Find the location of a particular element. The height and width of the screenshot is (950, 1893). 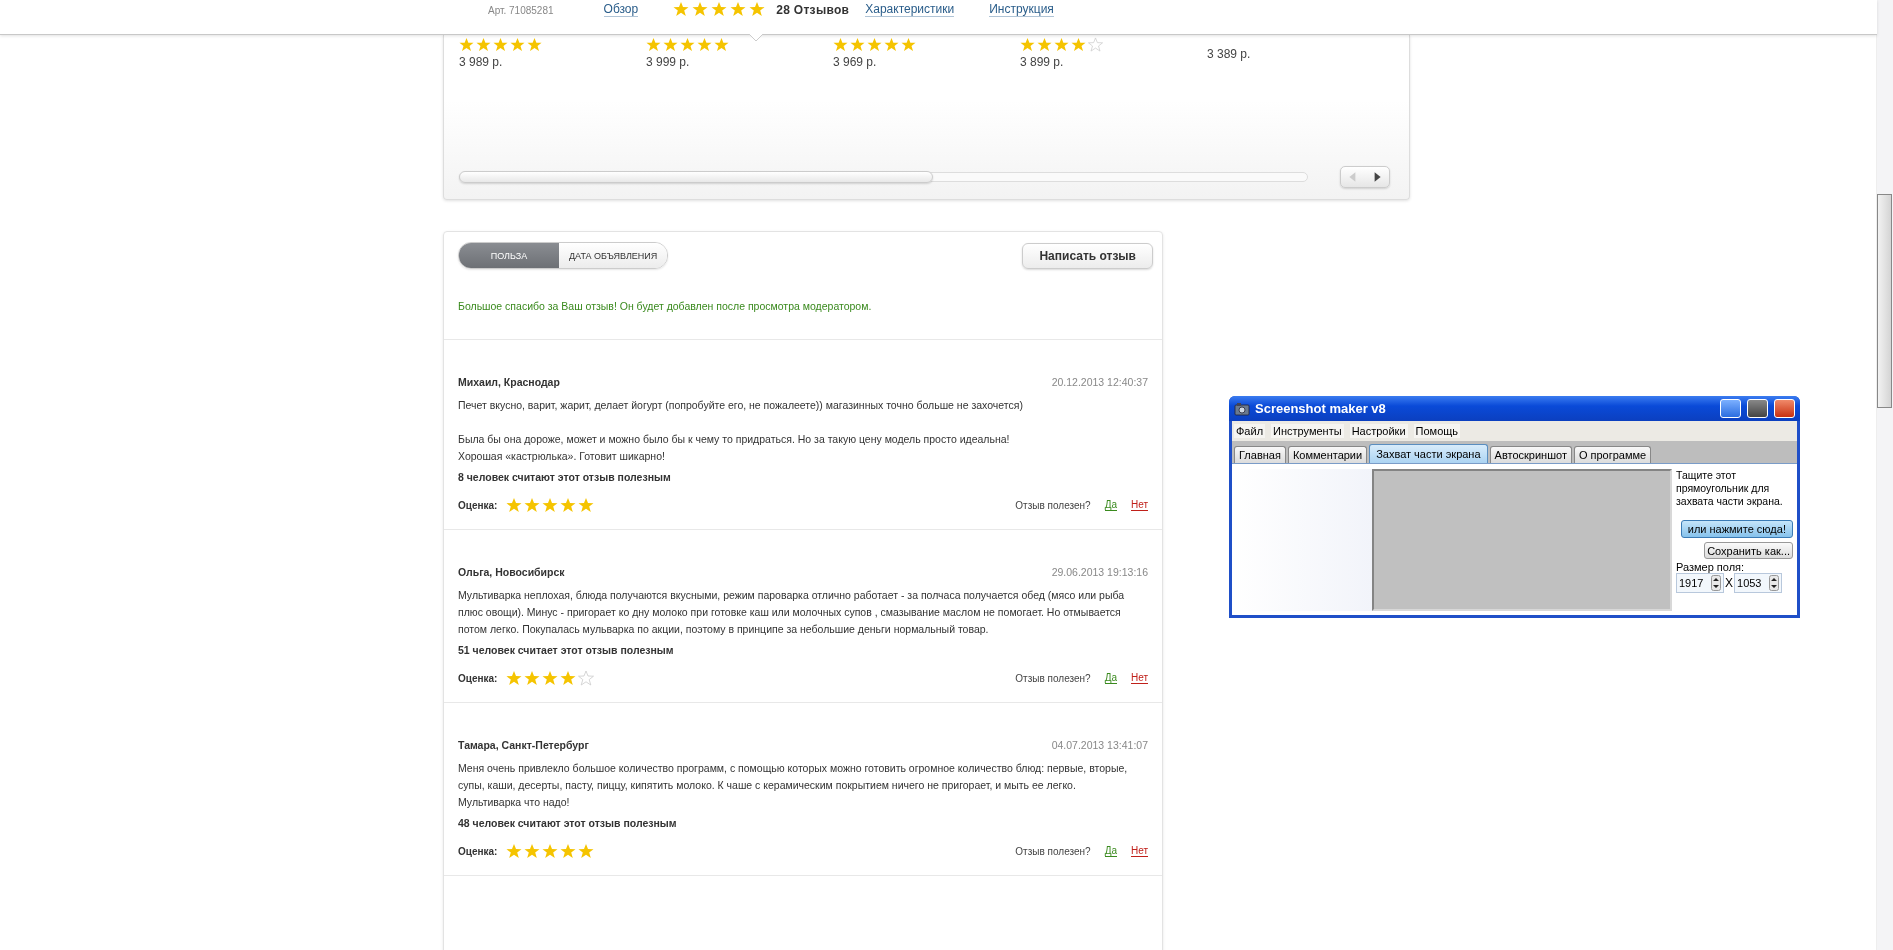

review-author: Тамара, Санкт-Петербург is located at coordinates (523, 745).